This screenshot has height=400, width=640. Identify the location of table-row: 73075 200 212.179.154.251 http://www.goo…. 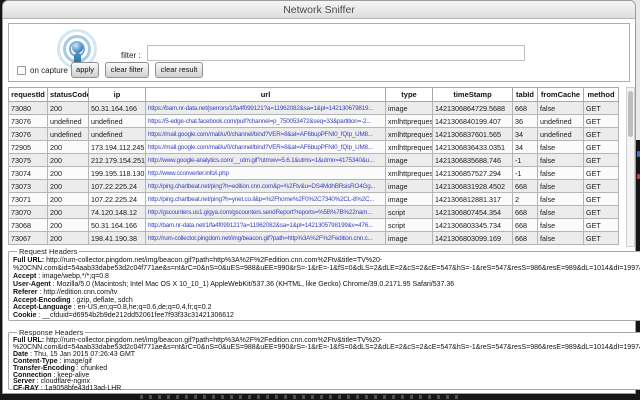
(313, 160).